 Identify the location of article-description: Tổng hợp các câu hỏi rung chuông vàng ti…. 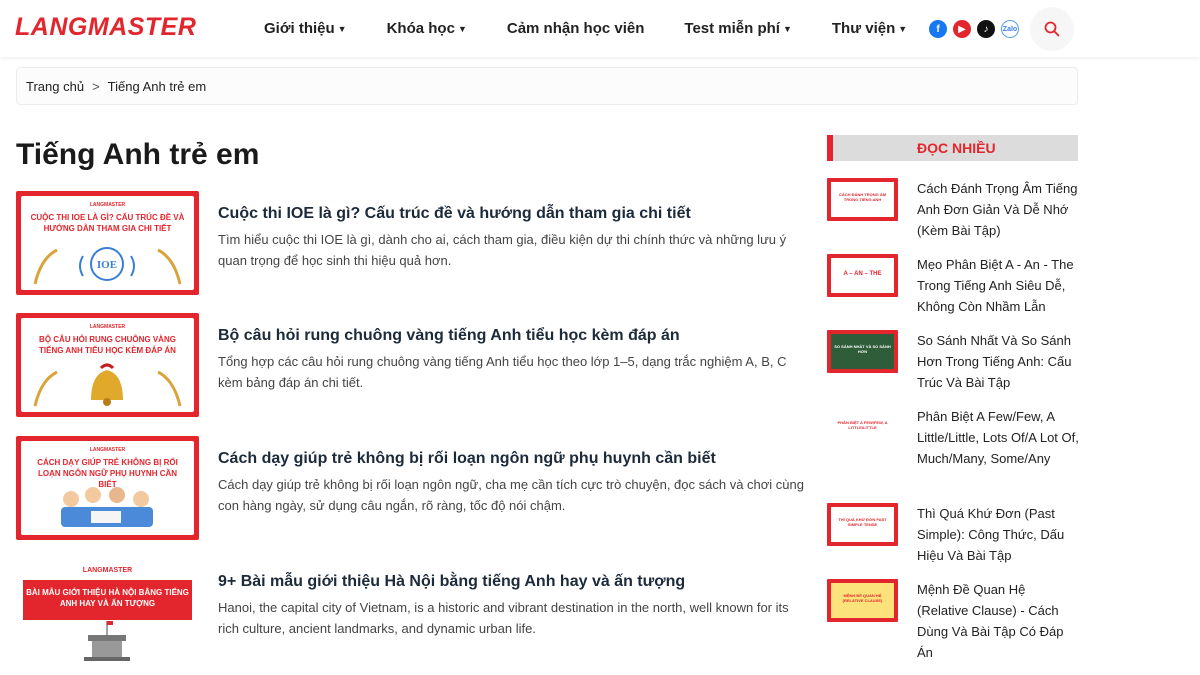
(502, 372).